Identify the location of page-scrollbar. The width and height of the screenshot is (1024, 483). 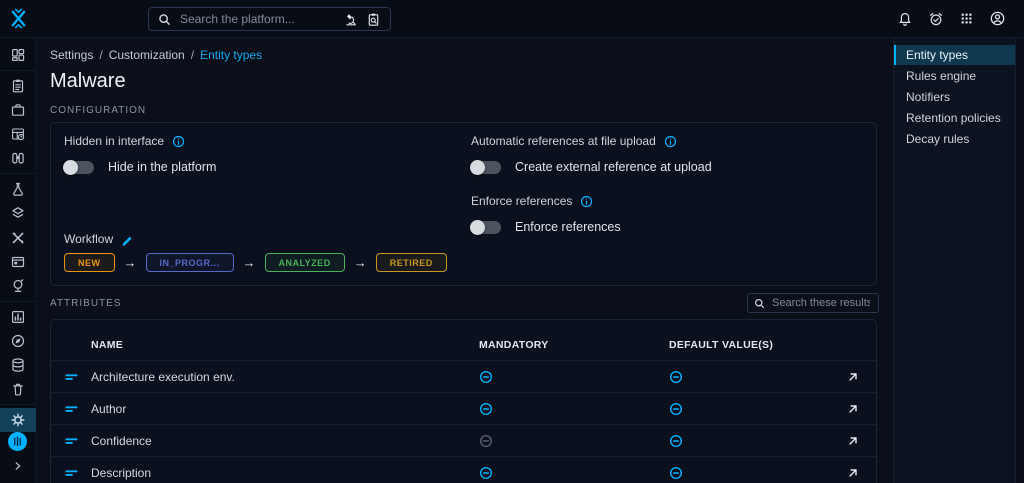
(1019, 260).